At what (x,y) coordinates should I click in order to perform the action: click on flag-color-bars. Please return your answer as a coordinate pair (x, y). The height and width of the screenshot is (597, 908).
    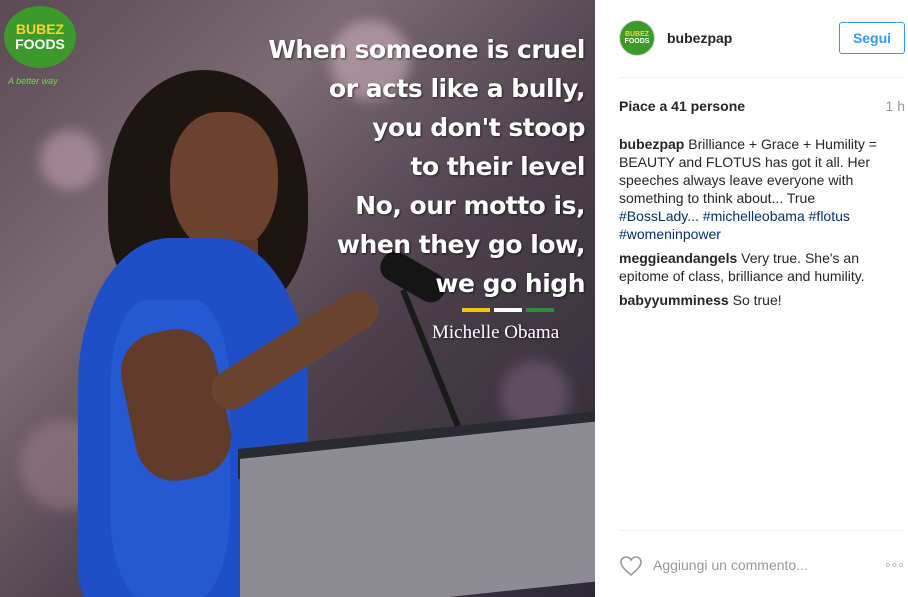
    Looking at the image, I should click on (508, 310).